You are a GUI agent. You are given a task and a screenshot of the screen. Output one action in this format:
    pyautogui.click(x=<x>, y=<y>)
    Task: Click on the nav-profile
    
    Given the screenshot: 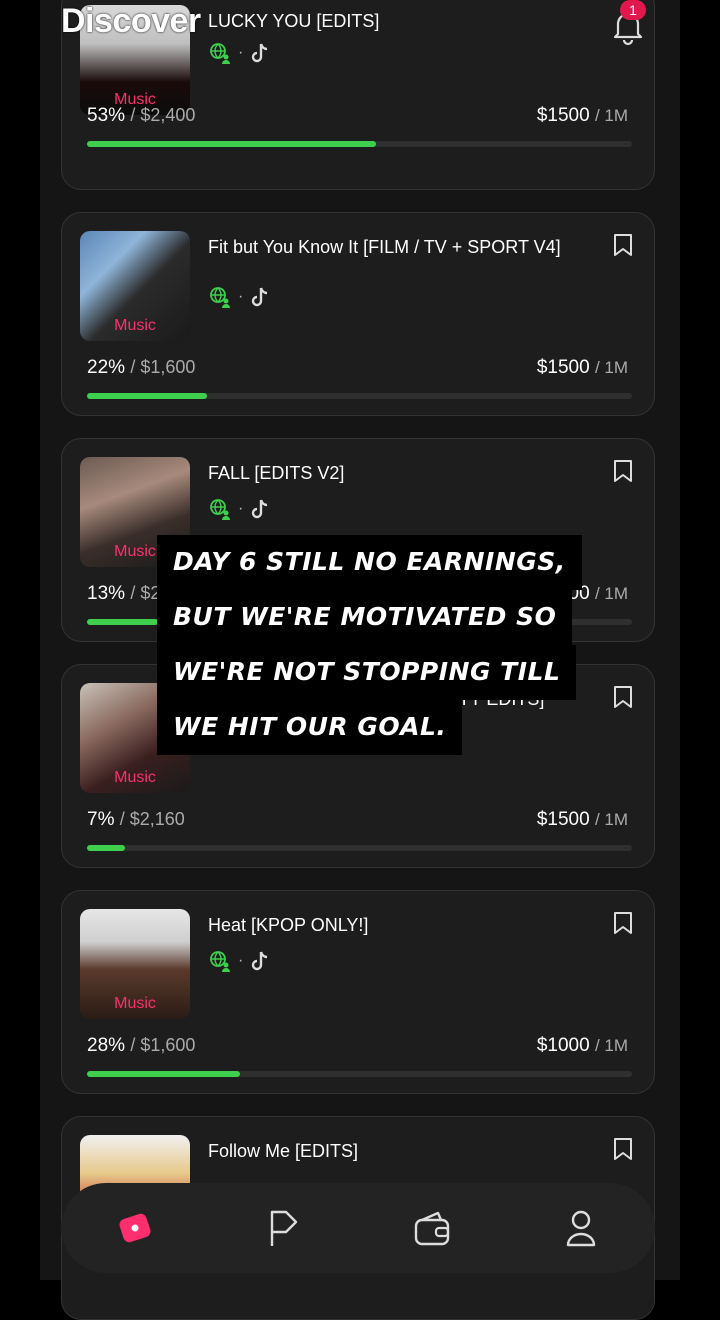 What is the action you would take?
    pyautogui.click(x=581, y=1228)
    